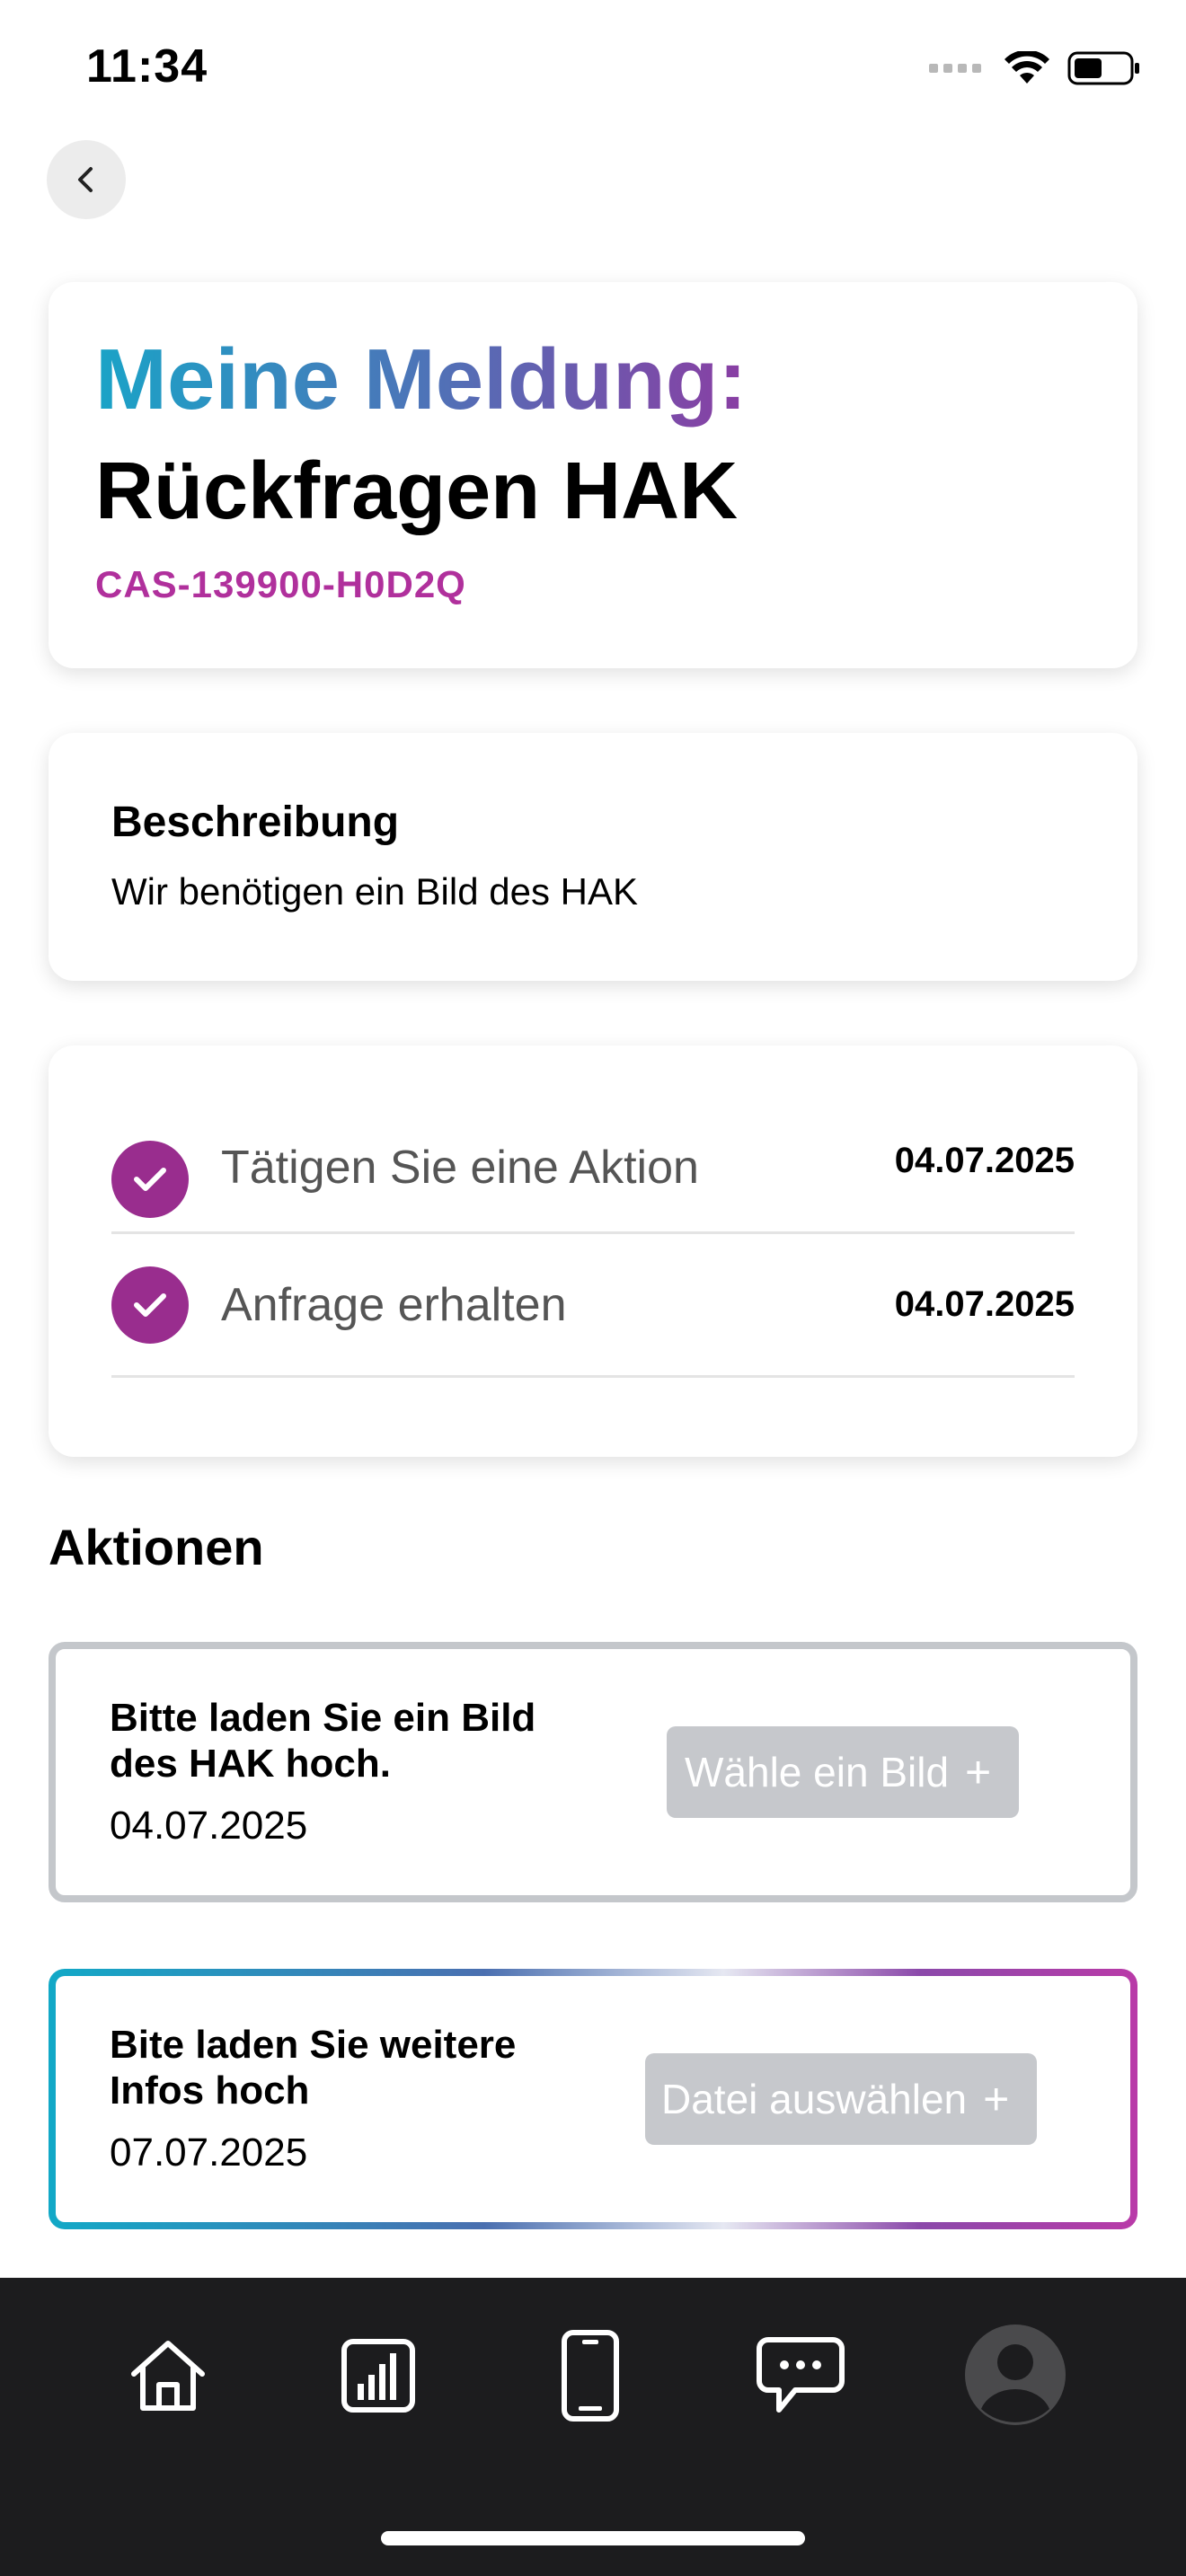 The image size is (1186, 2576). I want to click on back-button, so click(86, 179).